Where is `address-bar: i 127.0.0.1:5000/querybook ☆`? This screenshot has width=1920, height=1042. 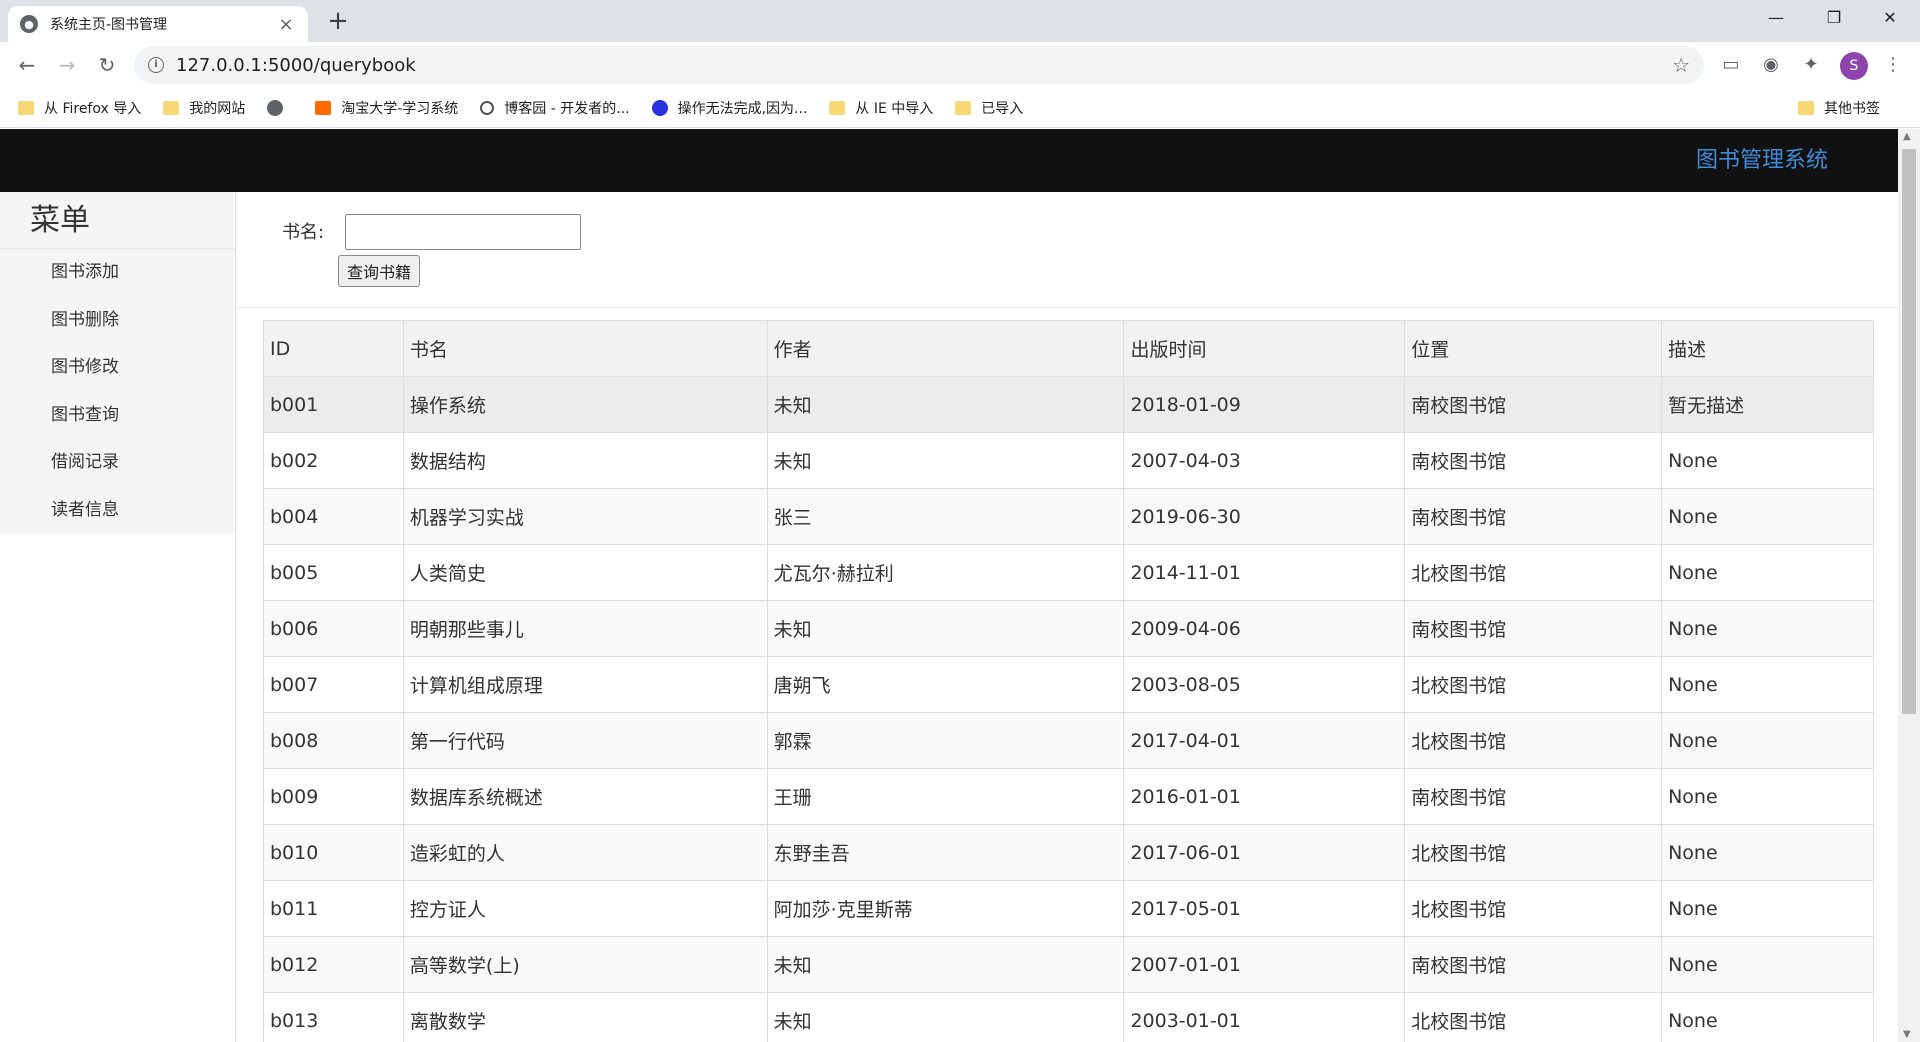
address-bar: i 127.0.0.1:5000/querybook ☆ is located at coordinates (919, 65).